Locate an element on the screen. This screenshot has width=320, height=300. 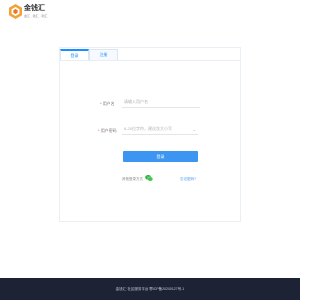
tab-login: 登录 is located at coordinates (74, 54).